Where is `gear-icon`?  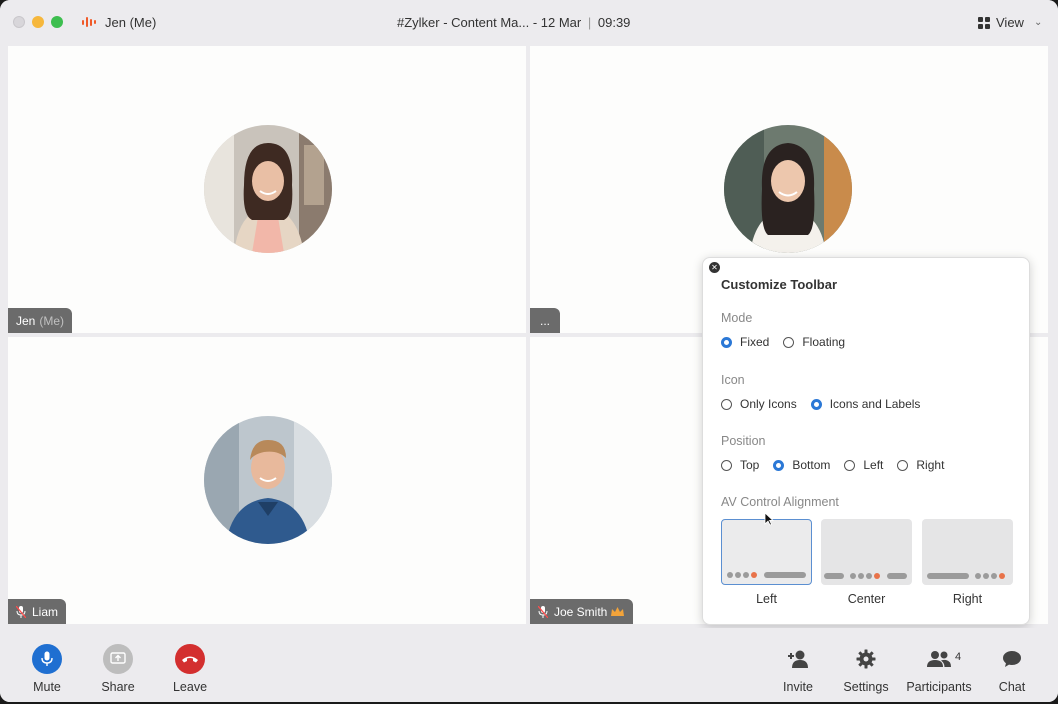 gear-icon is located at coordinates (866, 659).